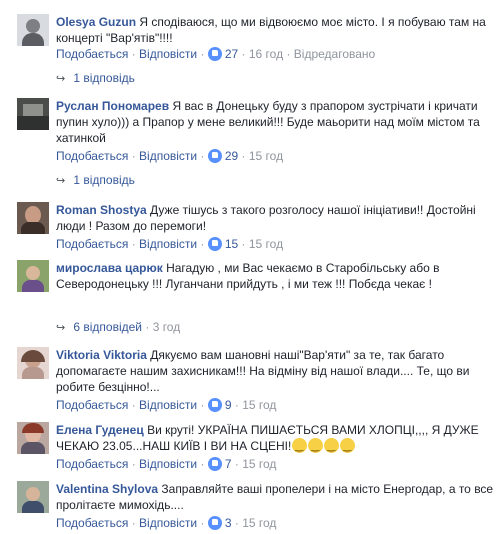 The image size is (504, 534). What do you see at coordinates (167, 327) in the screenshot?
I see `replies-time: 3 год` at bounding box center [167, 327].